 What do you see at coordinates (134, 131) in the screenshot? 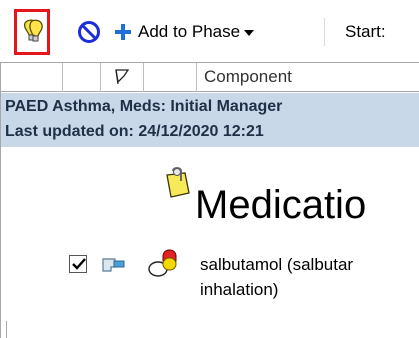
I see `last-updated: Last updated on: 24/12/2020 12:21` at bounding box center [134, 131].